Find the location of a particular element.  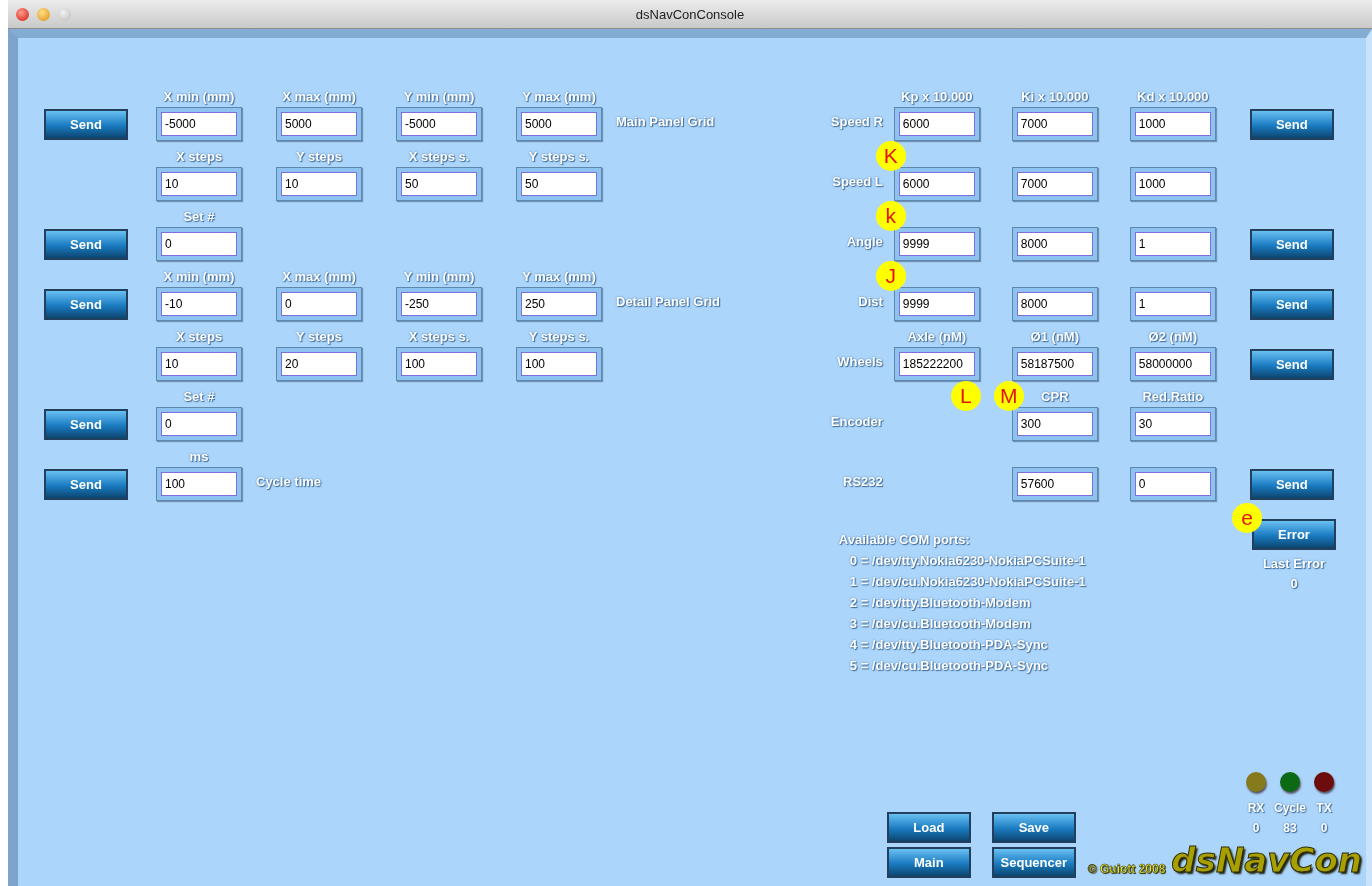

led-label: RX is located at coordinates (1256, 808).